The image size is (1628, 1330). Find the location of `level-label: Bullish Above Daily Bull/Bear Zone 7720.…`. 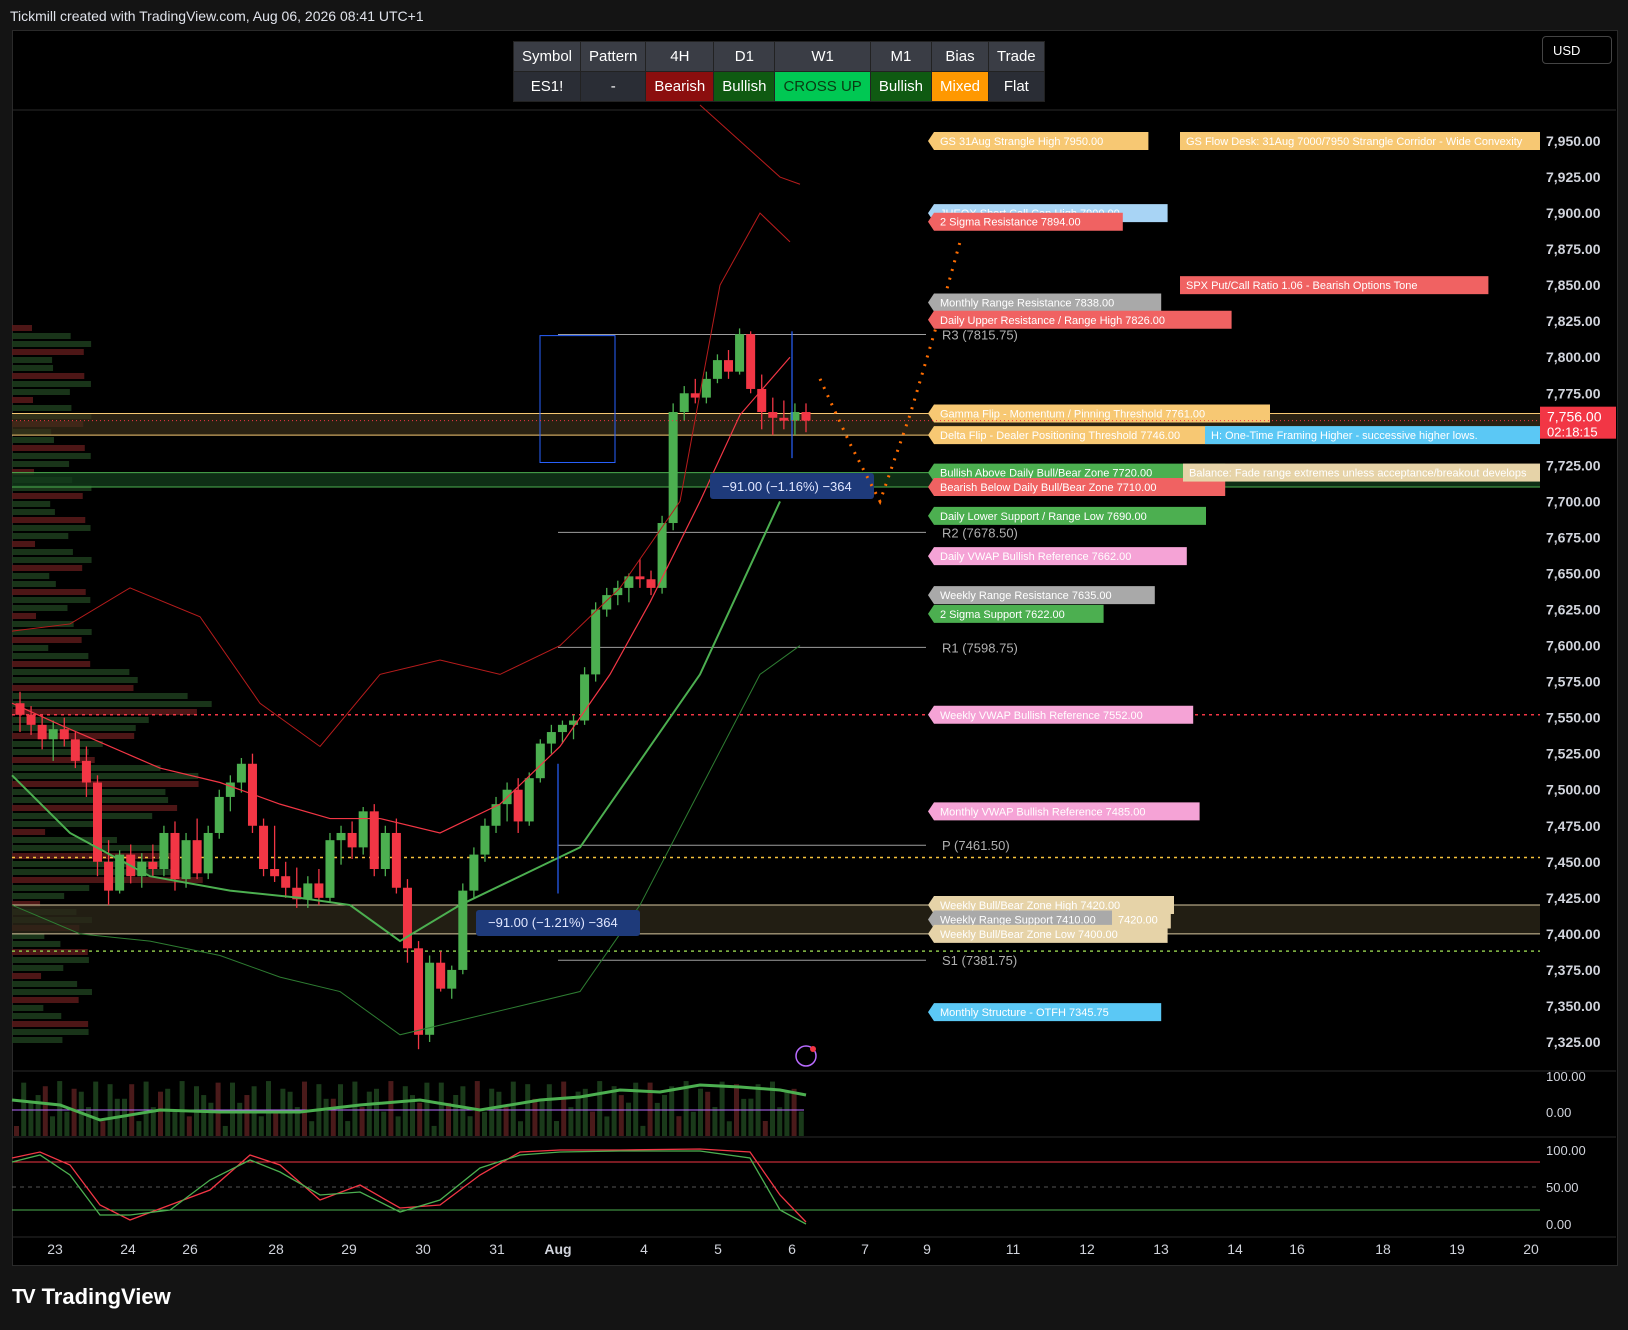

level-label: Bullish Above Daily Bull/Bear Zone 7720.… is located at coordinates (1046, 474).